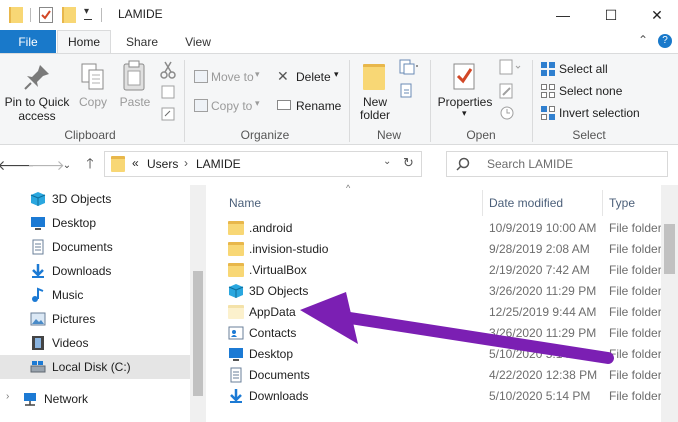 The height and width of the screenshot is (422, 678). Describe the element at coordinates (95, 399) in the screenshot. I see `nav-item-network: › Network` at that location.